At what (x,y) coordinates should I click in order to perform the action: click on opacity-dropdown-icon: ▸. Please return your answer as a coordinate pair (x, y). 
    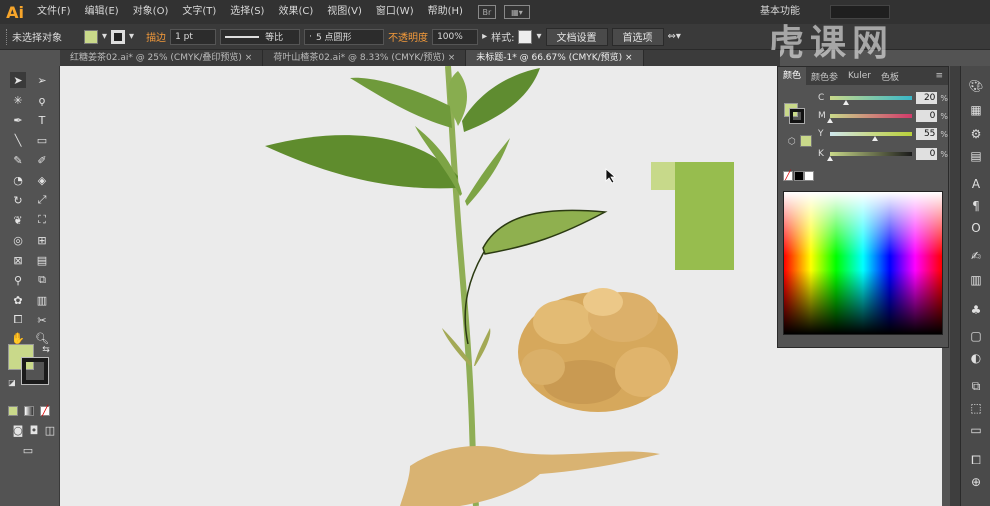
    Looking at the image, I should click on (484, 36).